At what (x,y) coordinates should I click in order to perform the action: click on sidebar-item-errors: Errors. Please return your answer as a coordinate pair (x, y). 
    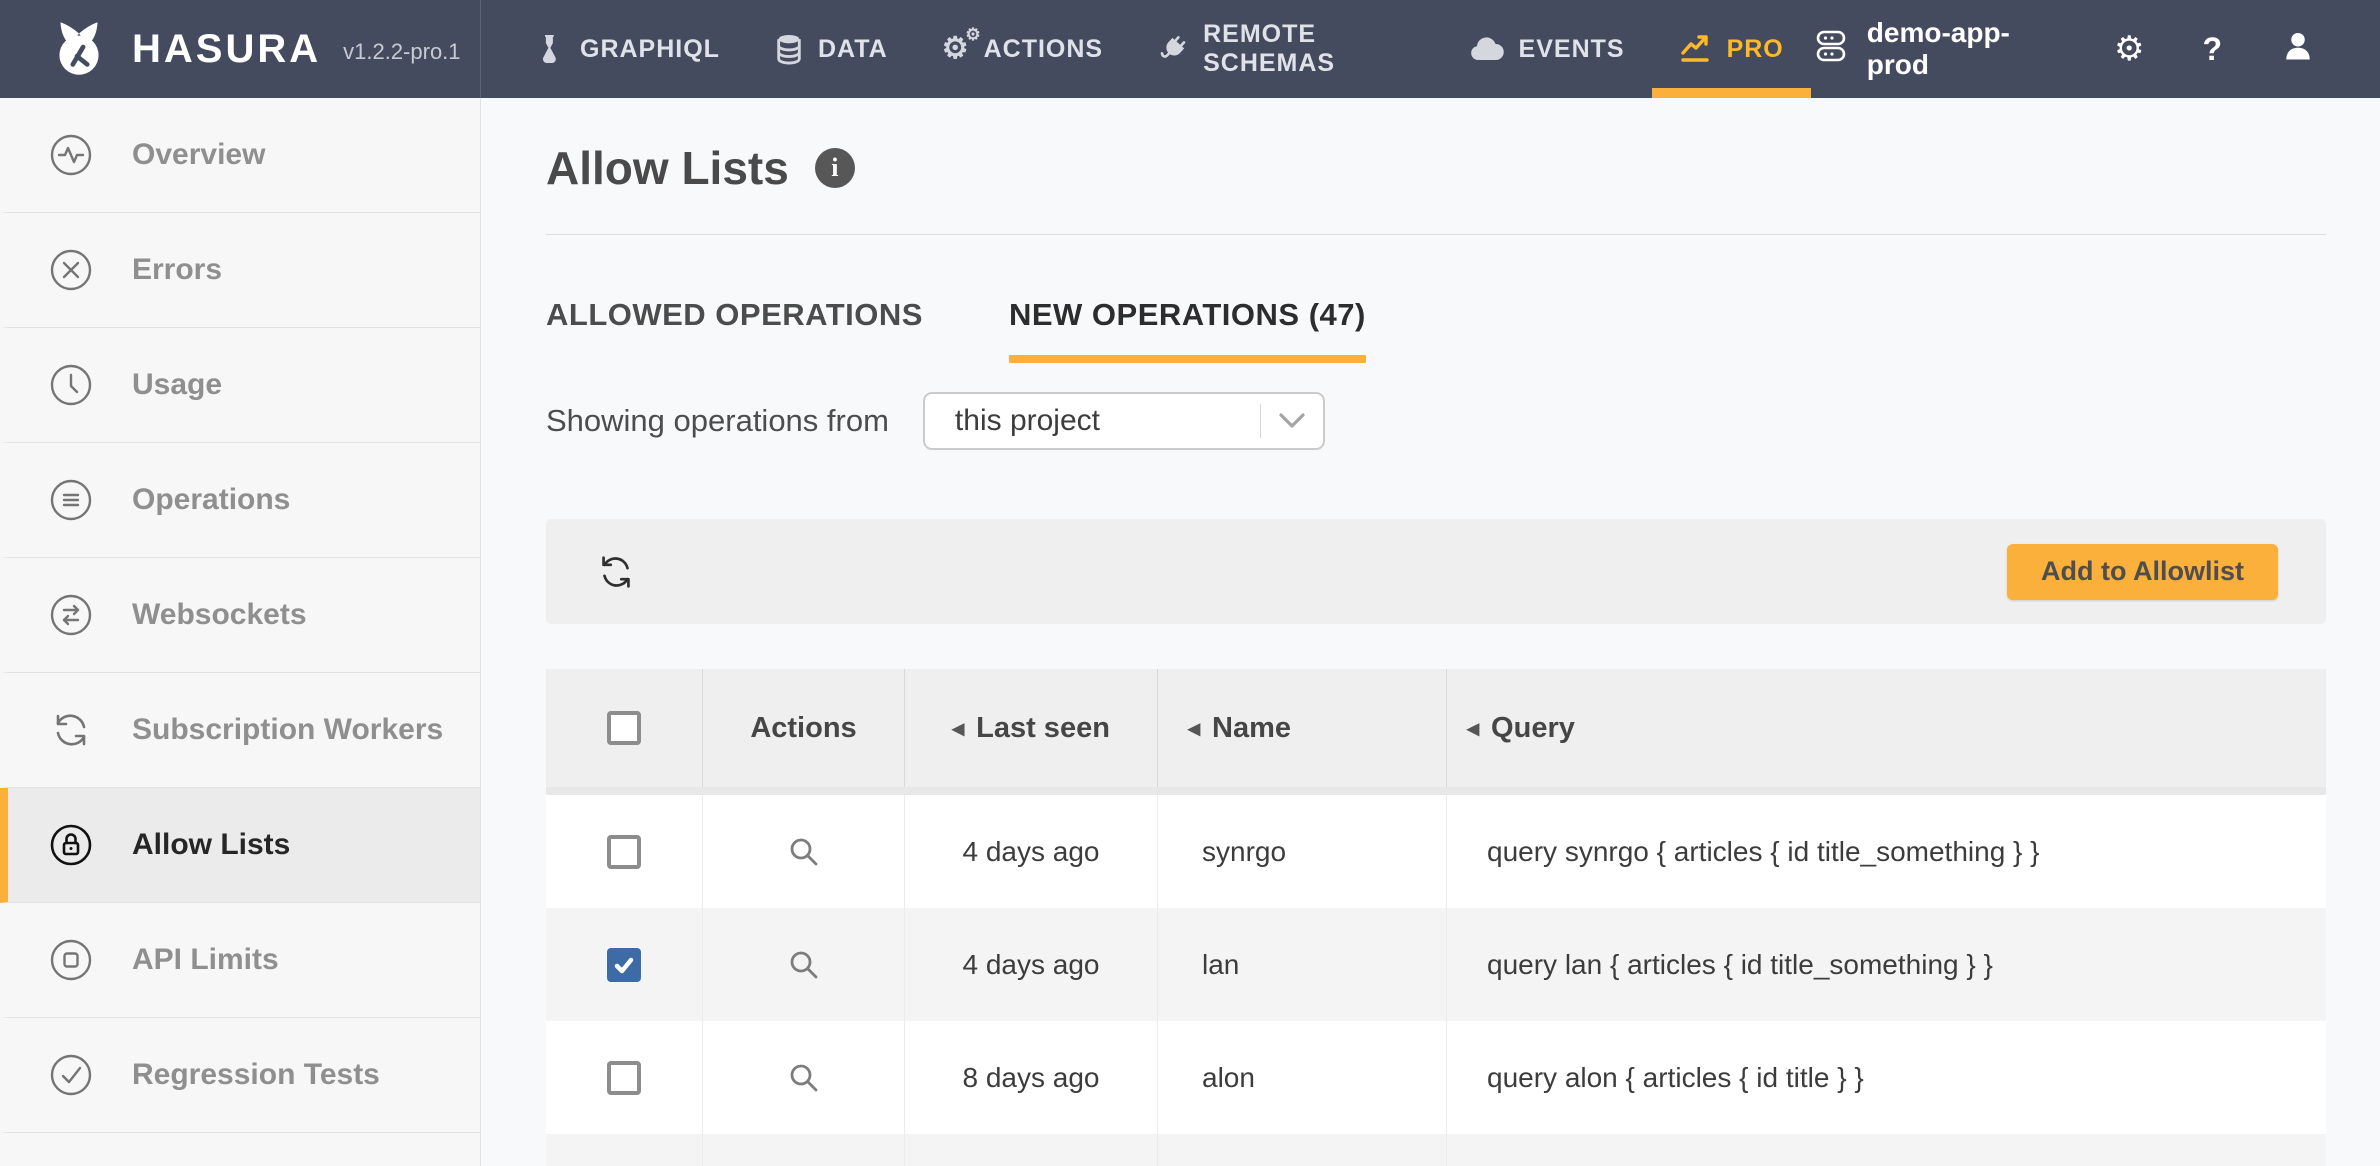
    Looking at the image, I should click on (240, 270).